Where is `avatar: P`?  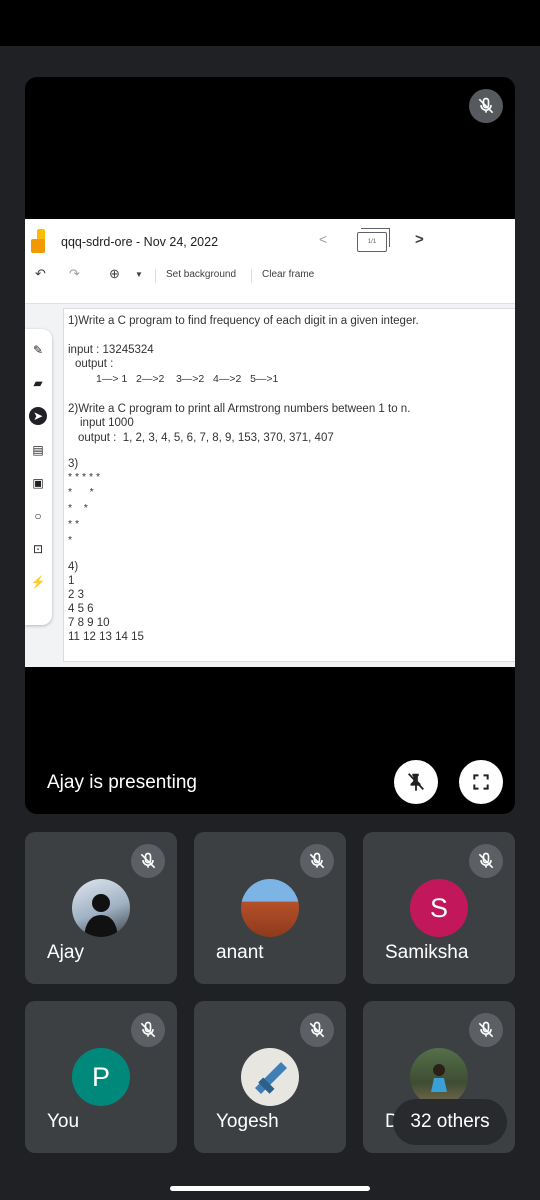 avatar: P is located at coordinates (101, 1077).